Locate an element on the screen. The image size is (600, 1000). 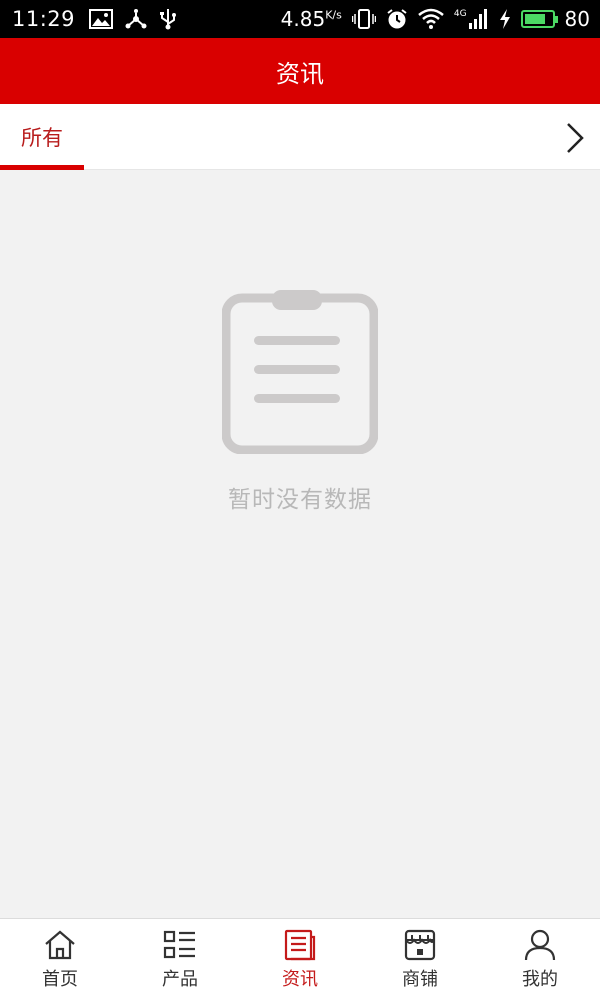
nav-label-news: 资讯 is located at coordinates (300, 979).